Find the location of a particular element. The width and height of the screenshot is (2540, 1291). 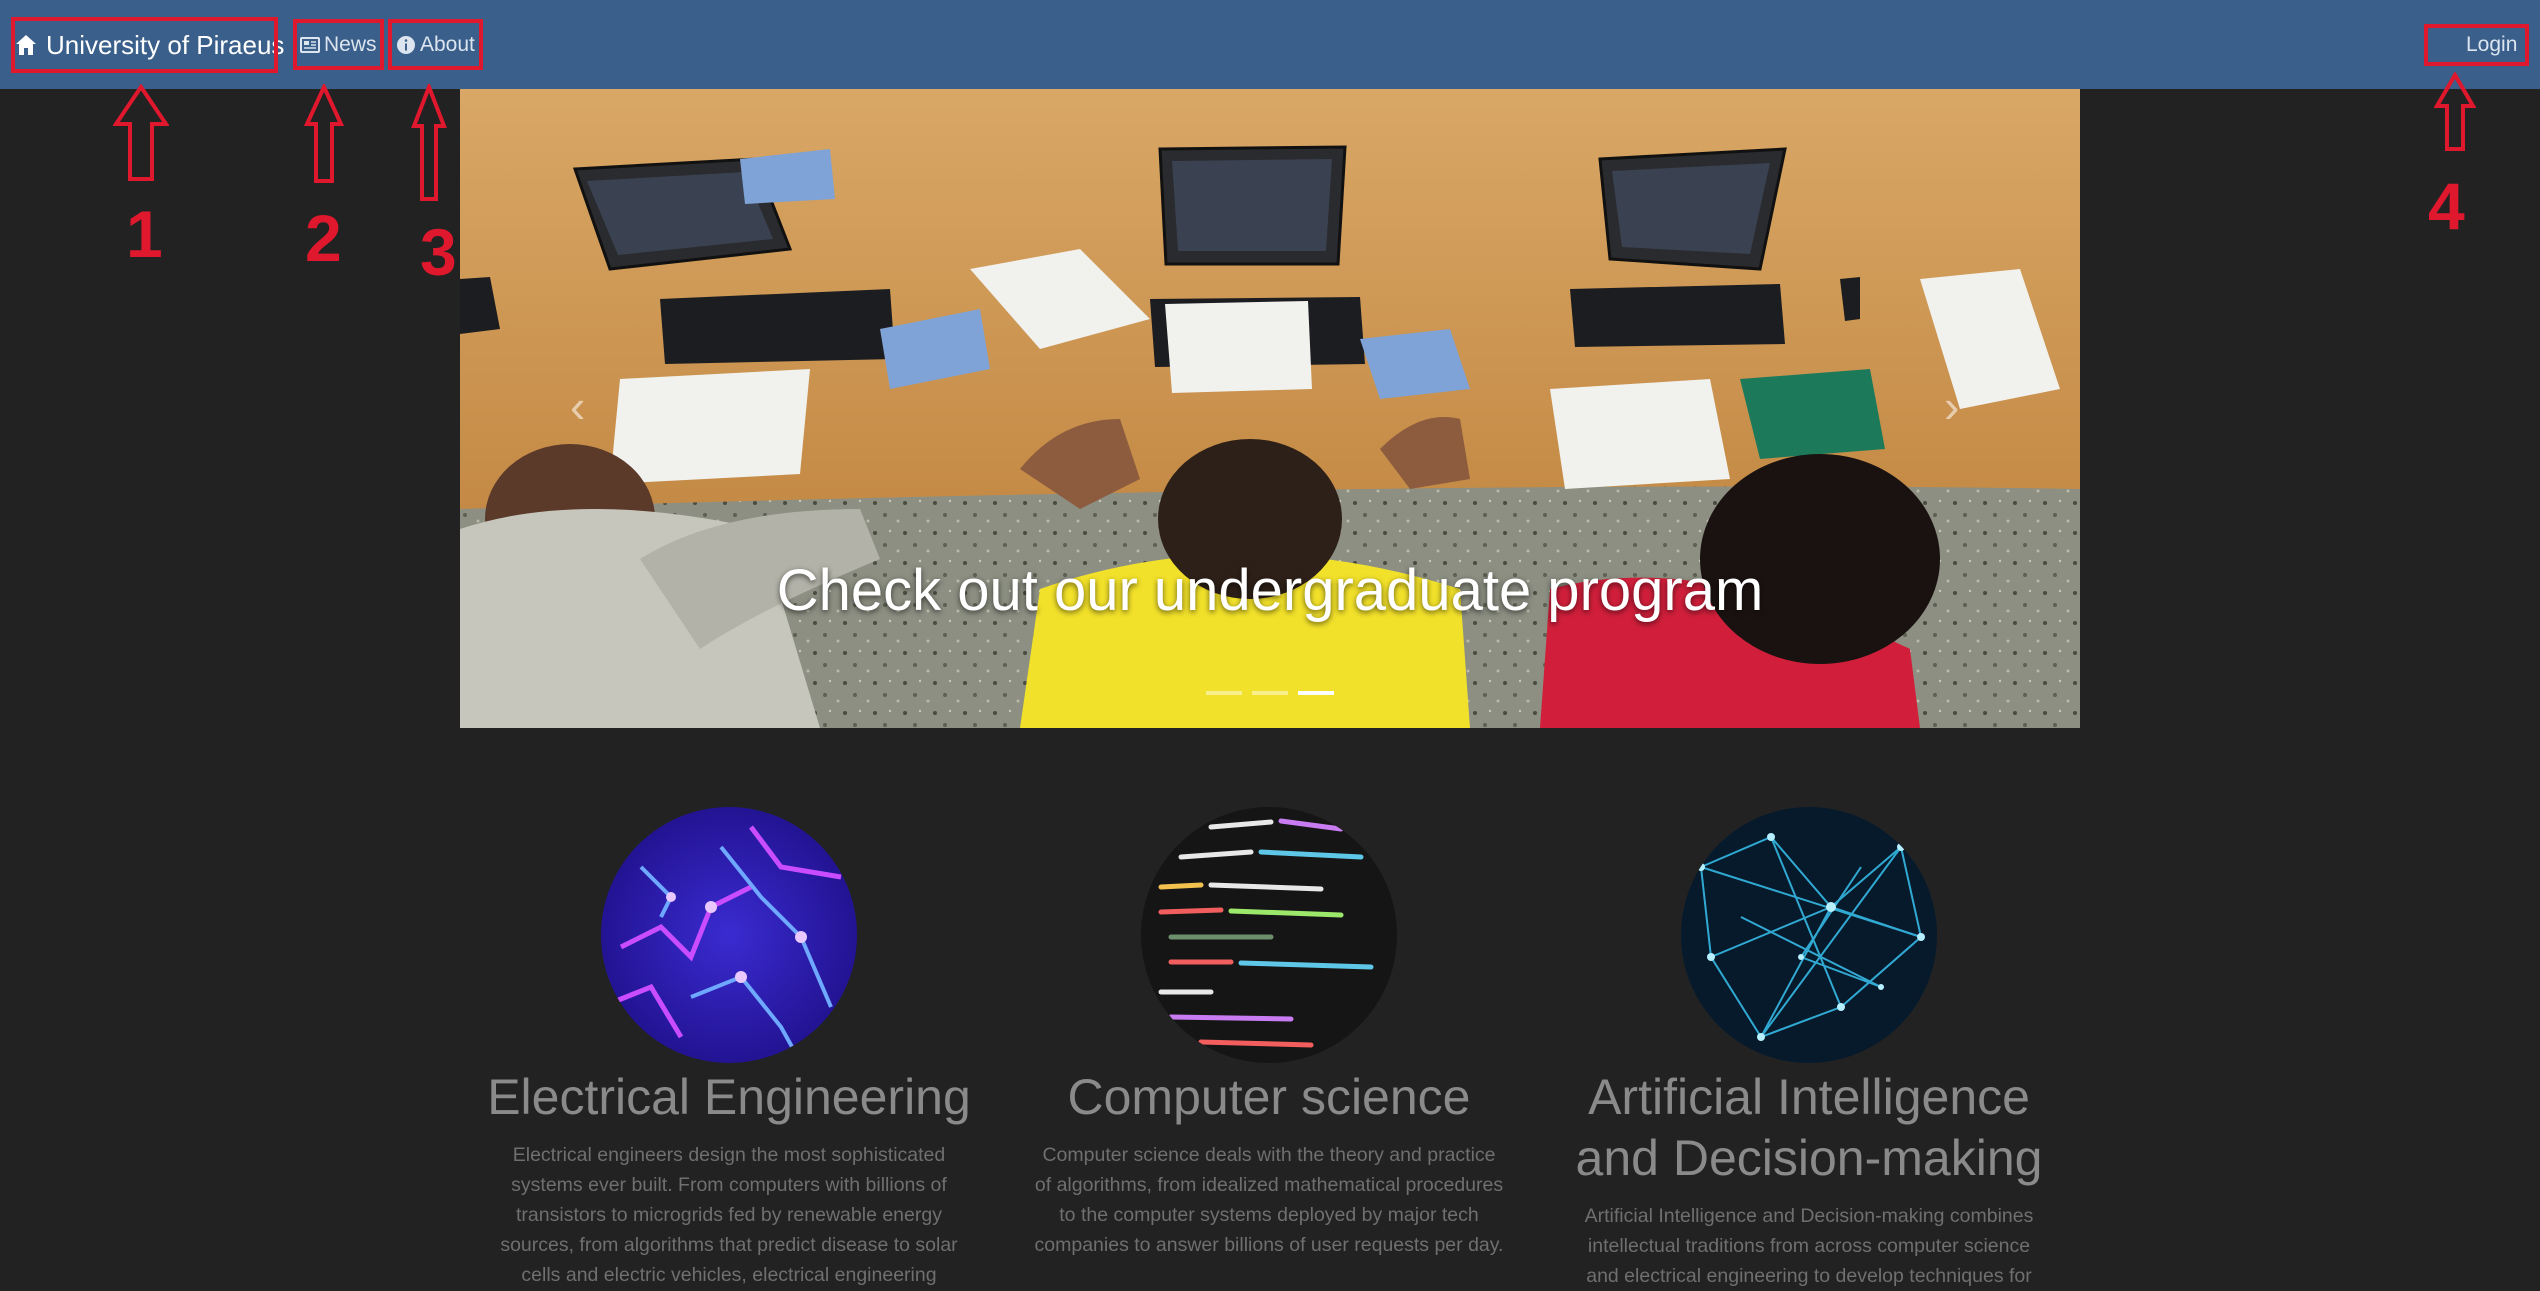

carousel-indicators is located at coordinates (1270, 693).